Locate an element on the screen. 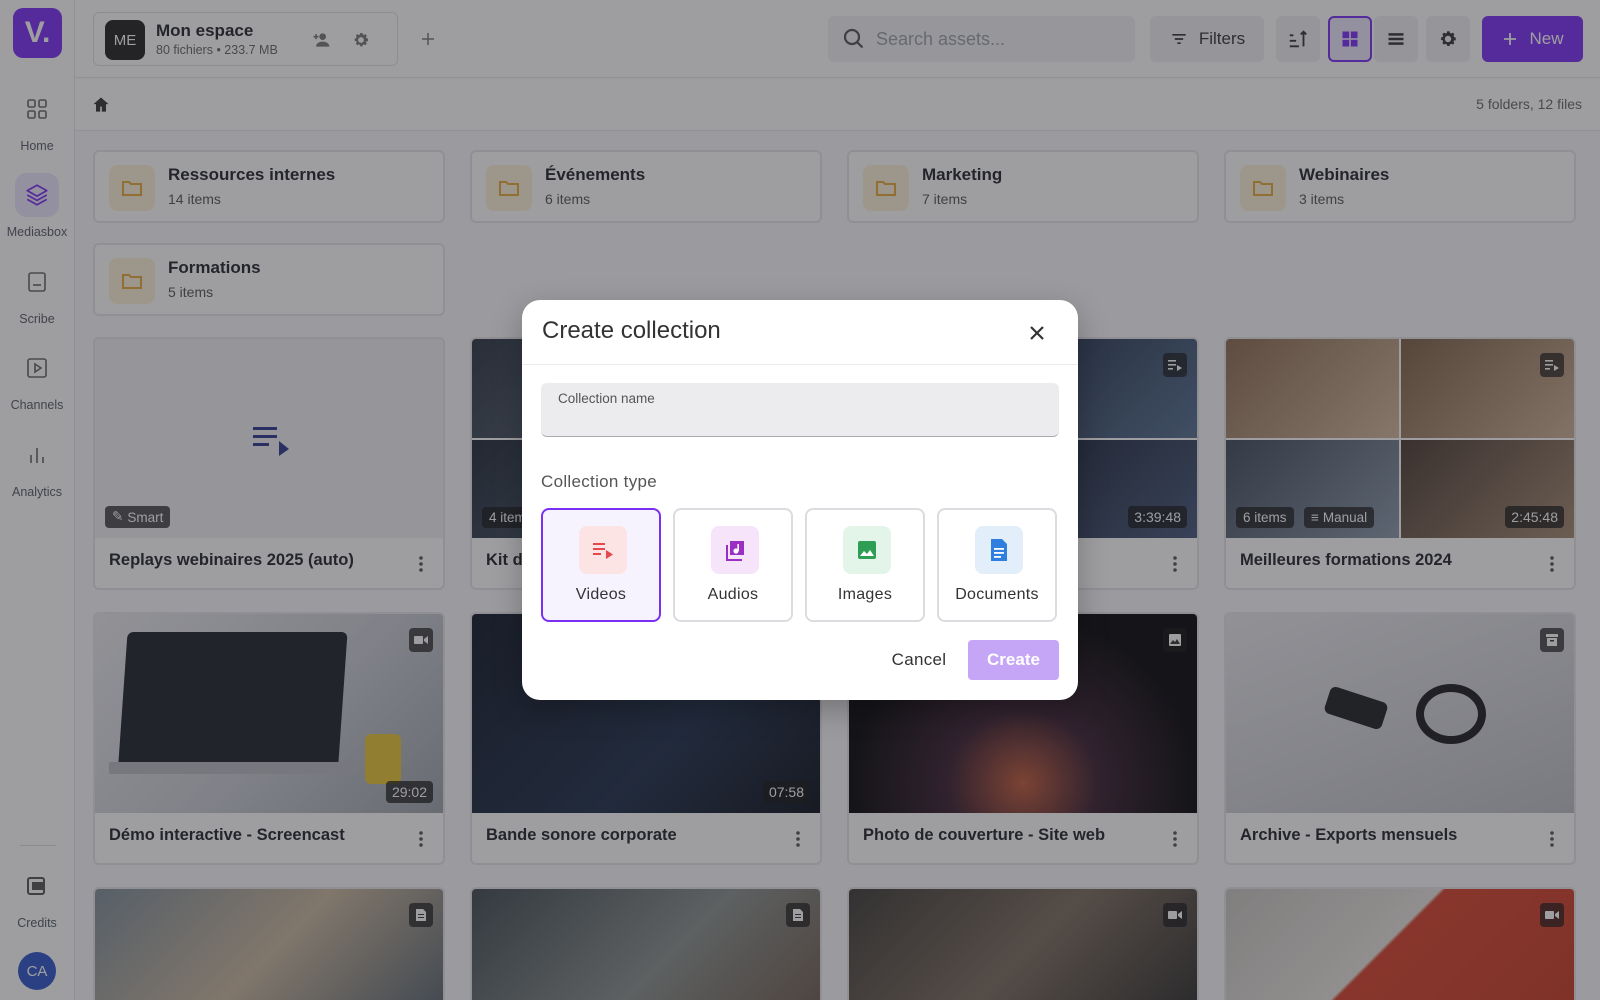 The height and width of the screenshot is (1000, 1600). document-icon is located at coordinates (999, 550).